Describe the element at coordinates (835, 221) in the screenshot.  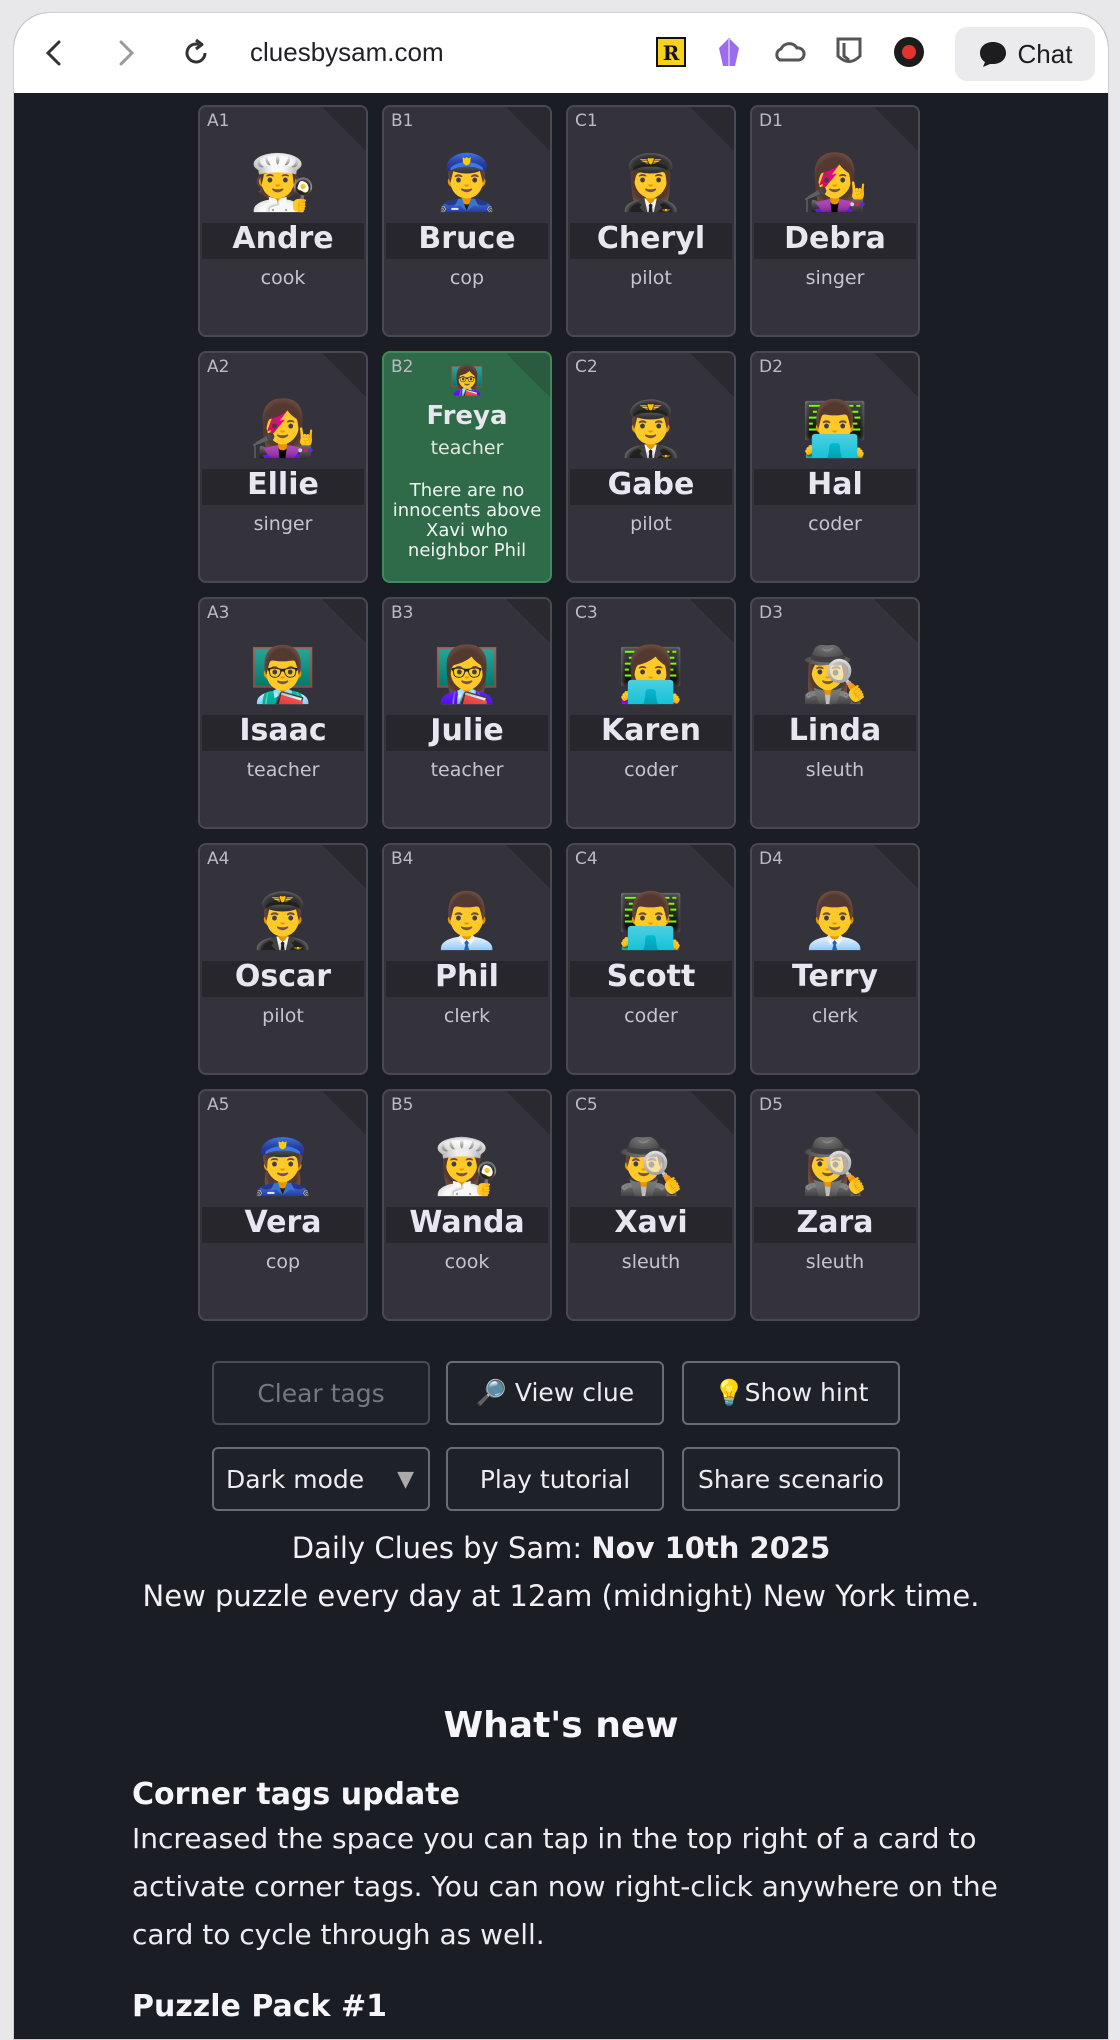
I see `suspect-card: D1 👩‍🎤 Debra singer` at that location.